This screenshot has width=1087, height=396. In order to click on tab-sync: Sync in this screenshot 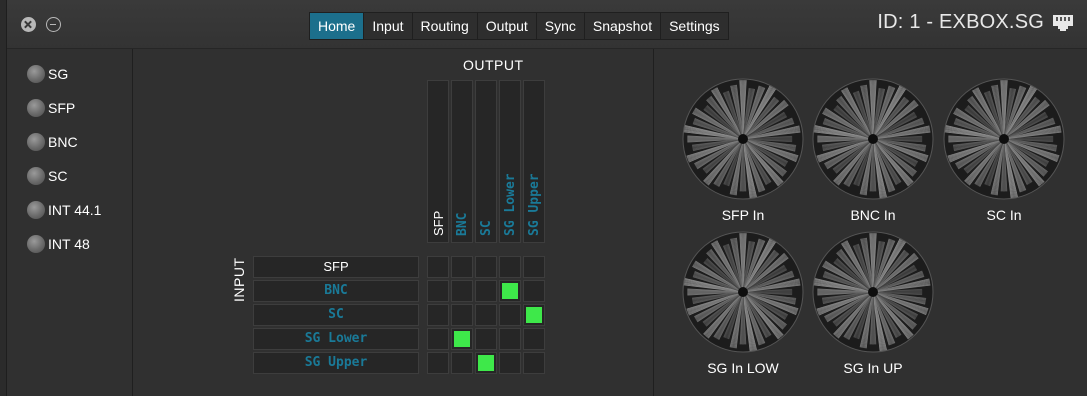, I will do `click(560, 26)`.